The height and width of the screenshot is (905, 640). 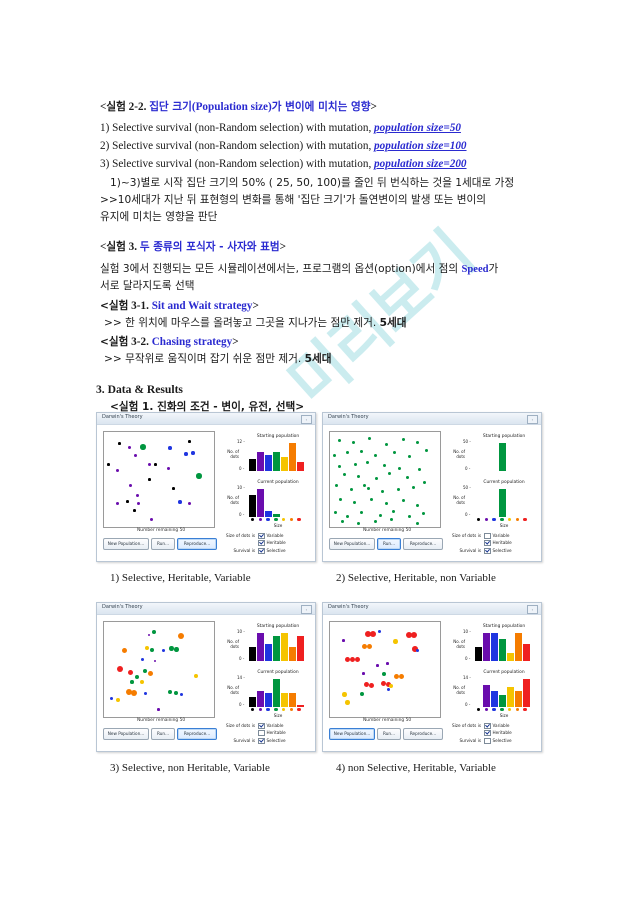 What do you see at coordinates (420, 146) in the screenshot?
I see `line-pop-100-value: population size=100` at bounding box center [420, 146].